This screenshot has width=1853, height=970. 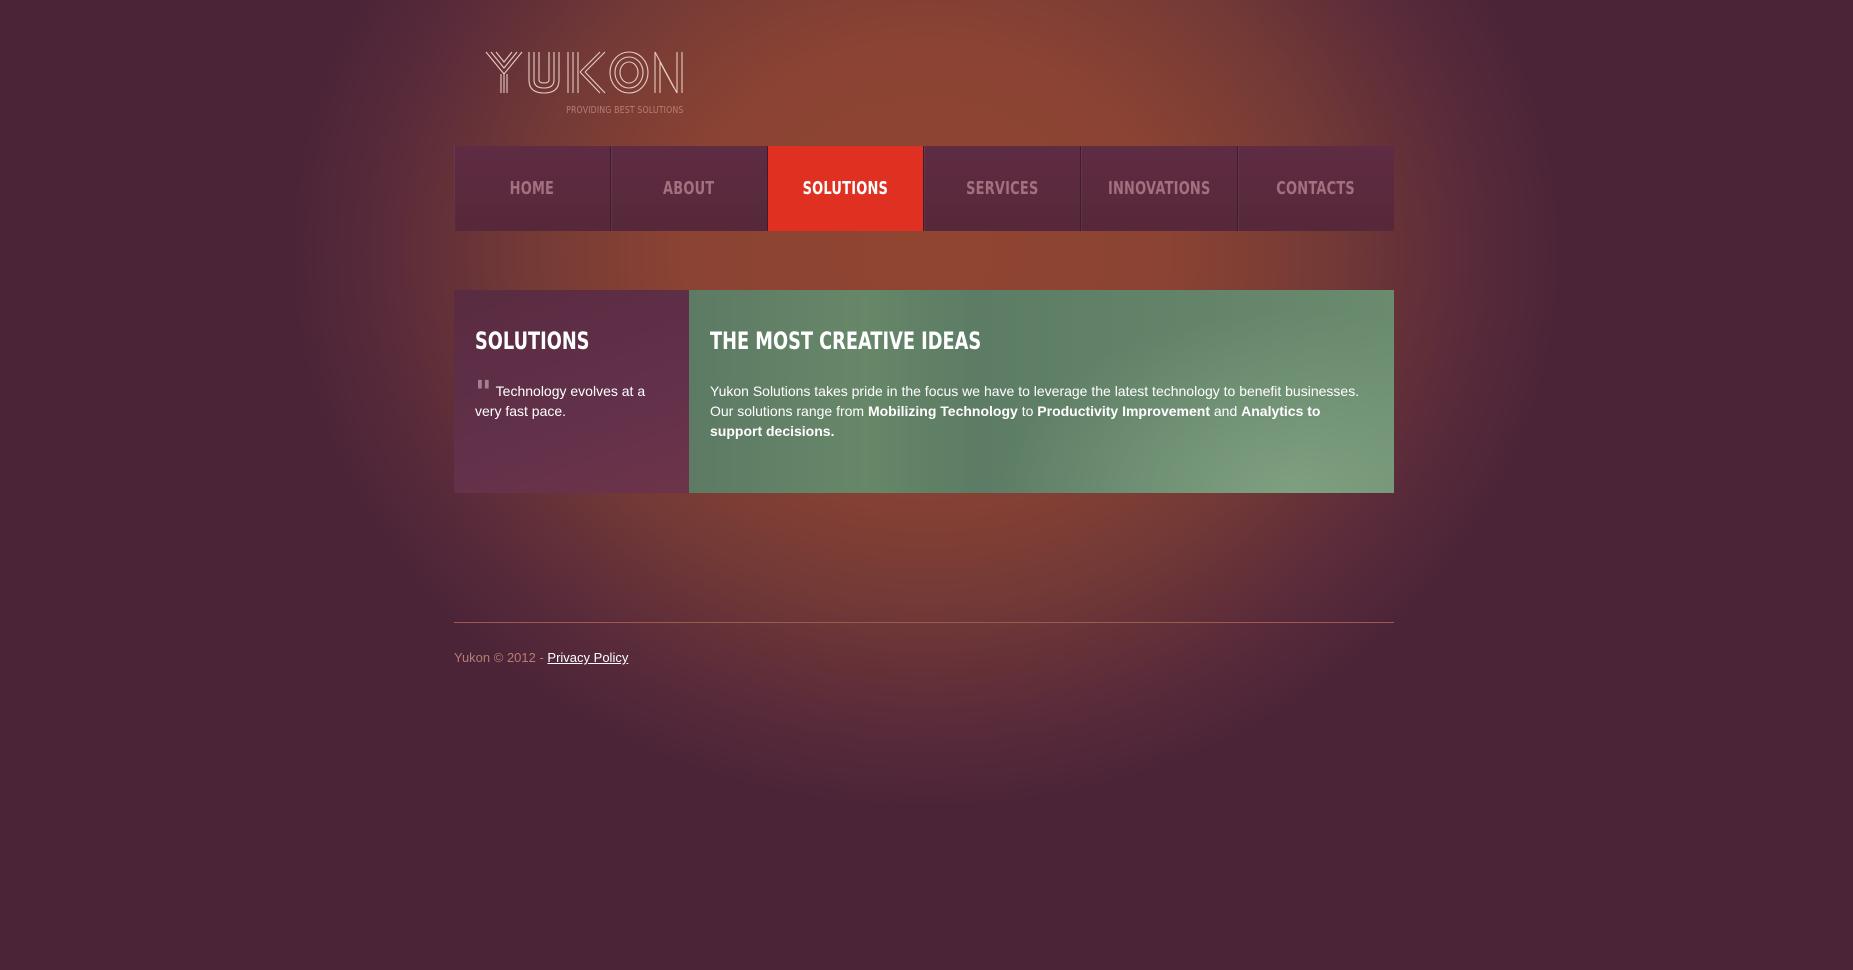 I want to click on nav-item-solutions: SOLUTIONS, so click(x=846, y=188).